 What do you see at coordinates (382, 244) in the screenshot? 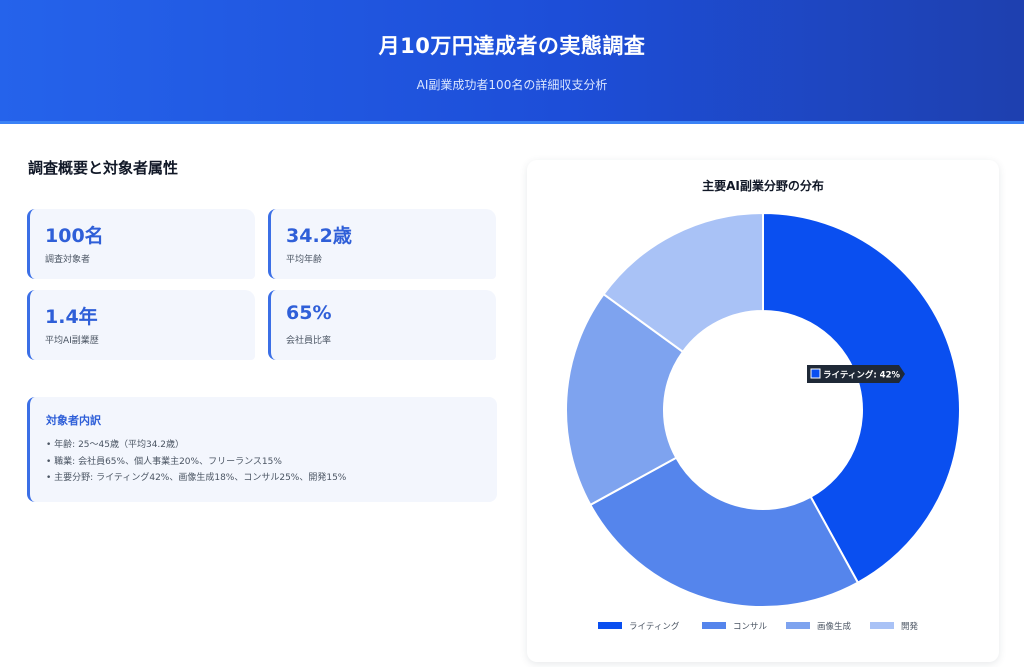
I see `stat-card-average-age: 34.2歳 平均年齢` at bounding box center [382, 244].